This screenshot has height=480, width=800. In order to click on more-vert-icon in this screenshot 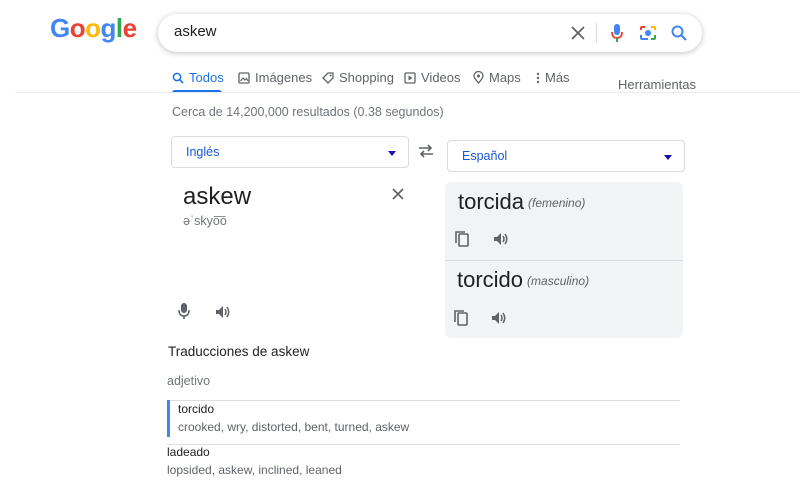, I will do `click(538, 77)`.